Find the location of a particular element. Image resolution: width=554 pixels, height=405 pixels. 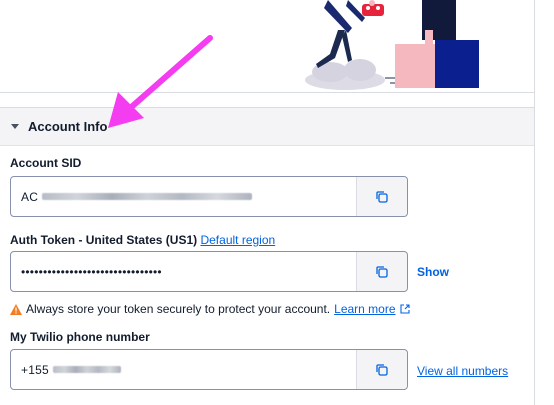

account-info-header: Account Info is located at coordinates (267, 126).